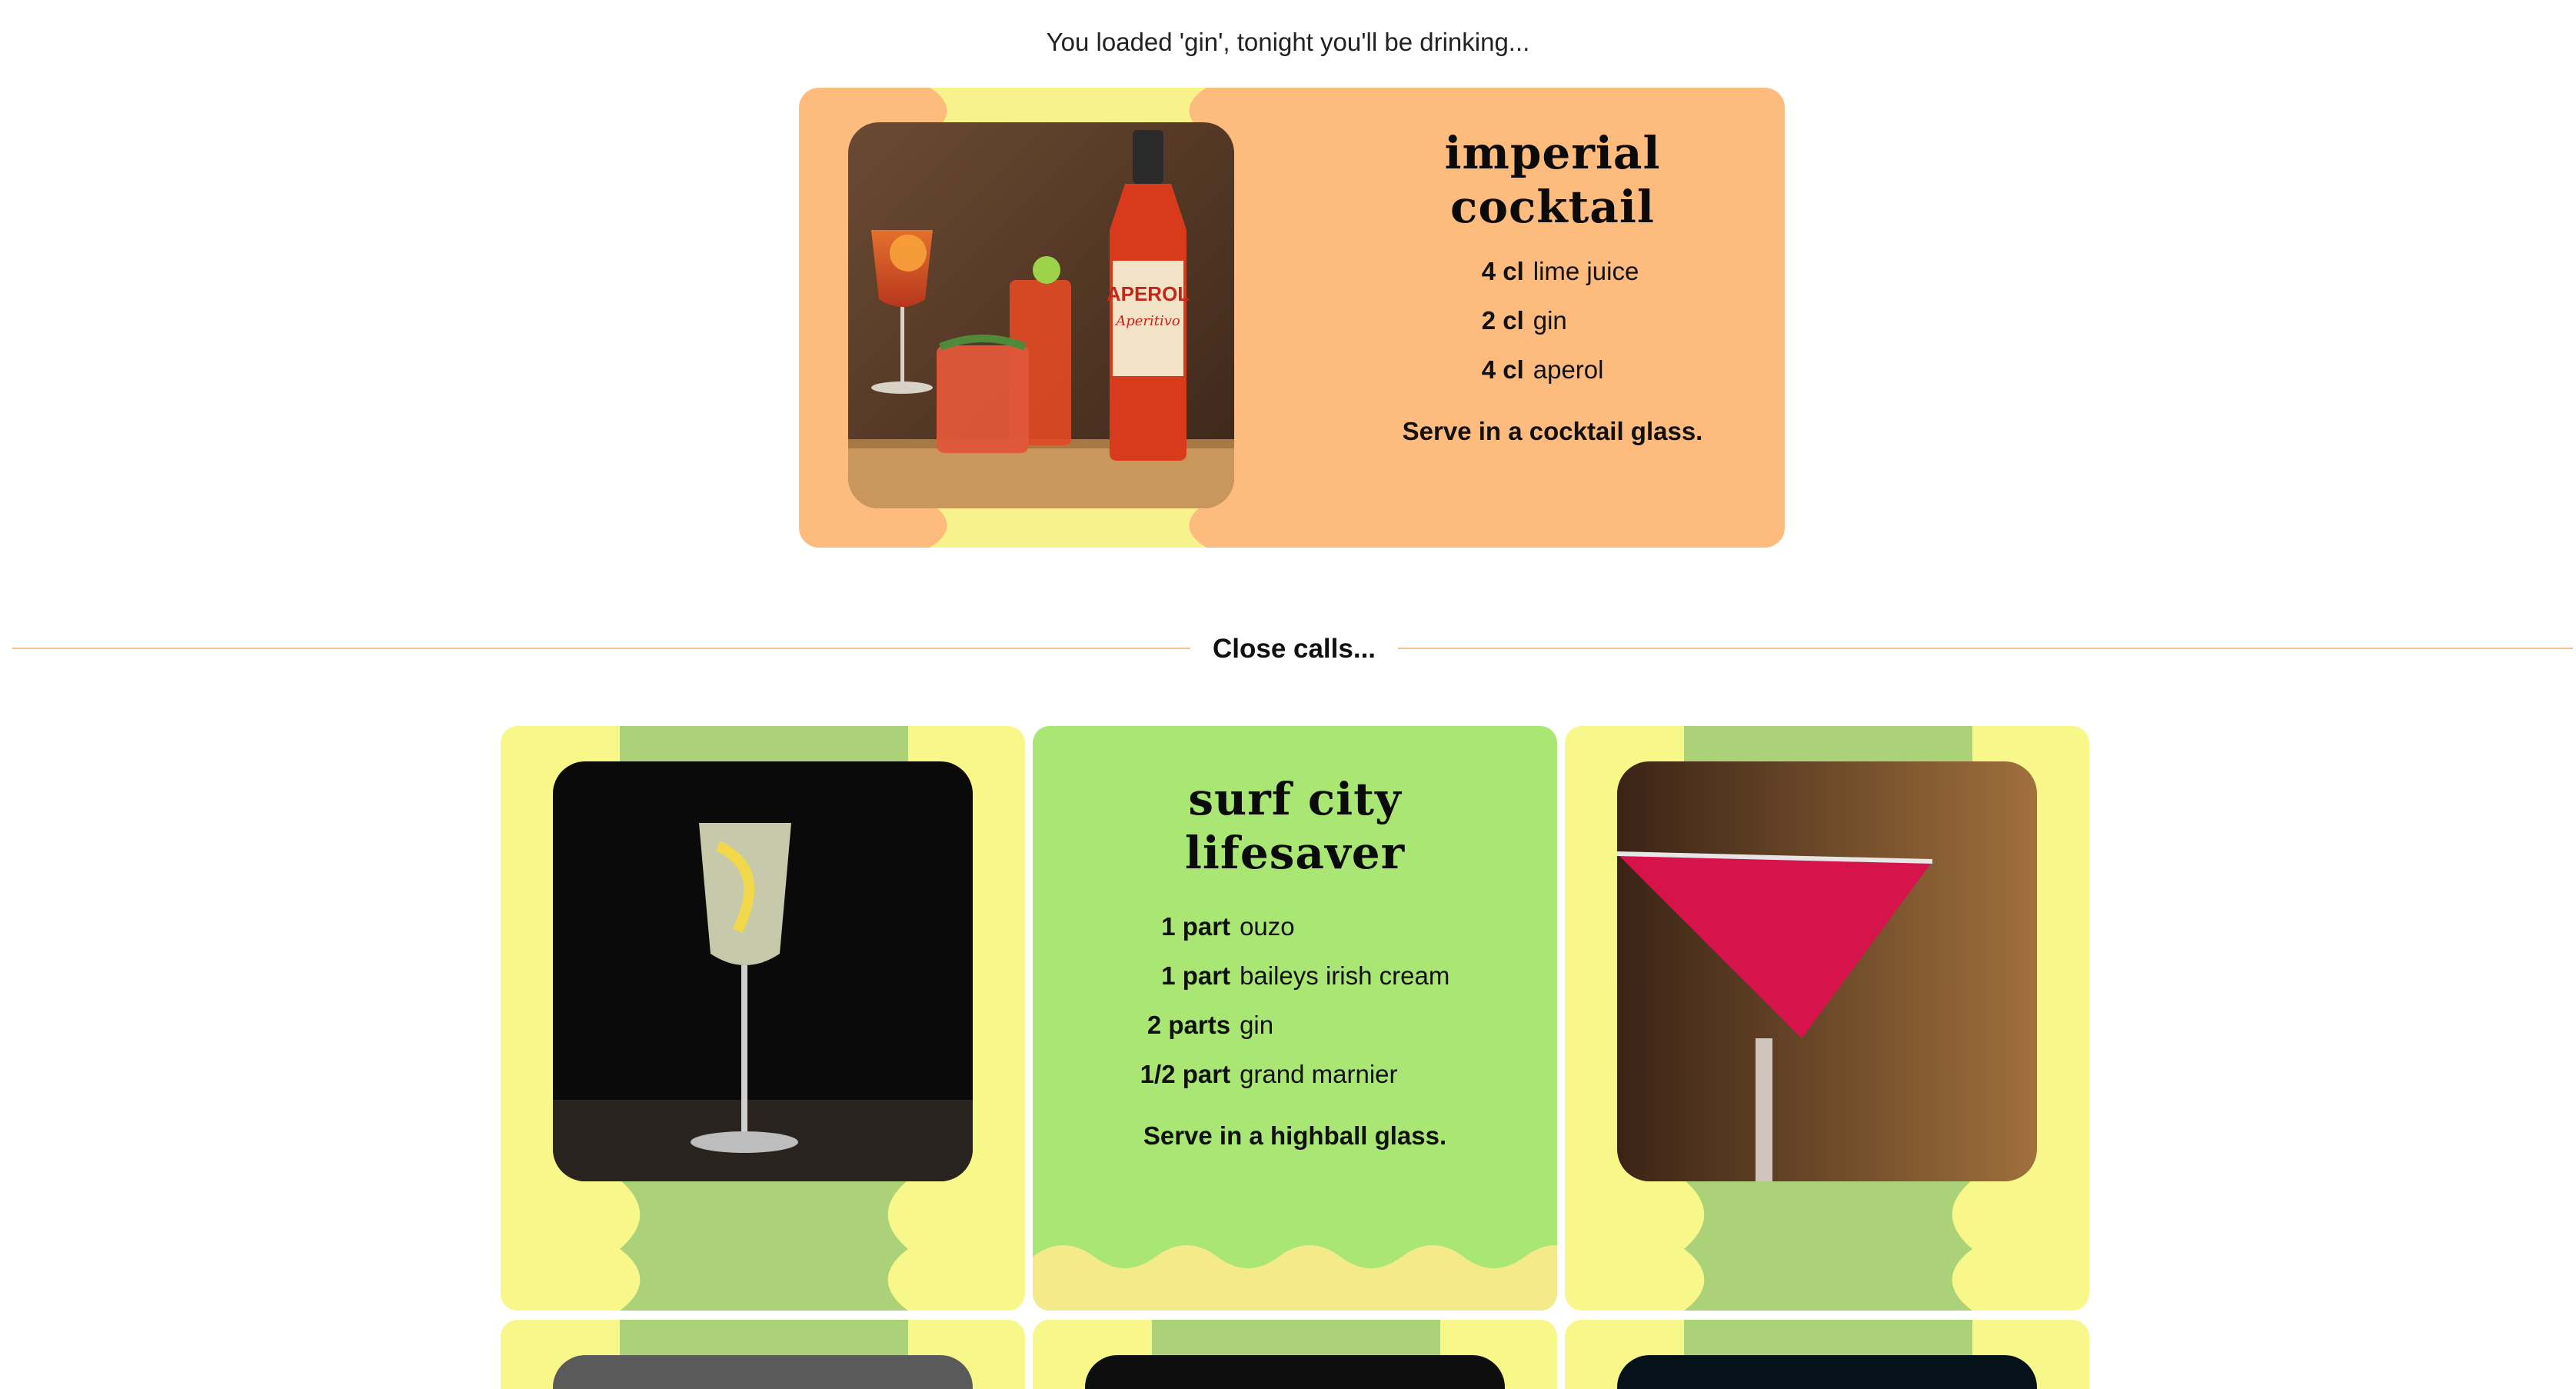  I want to click on ingredient-name: lime juice, so click(1586, 271).